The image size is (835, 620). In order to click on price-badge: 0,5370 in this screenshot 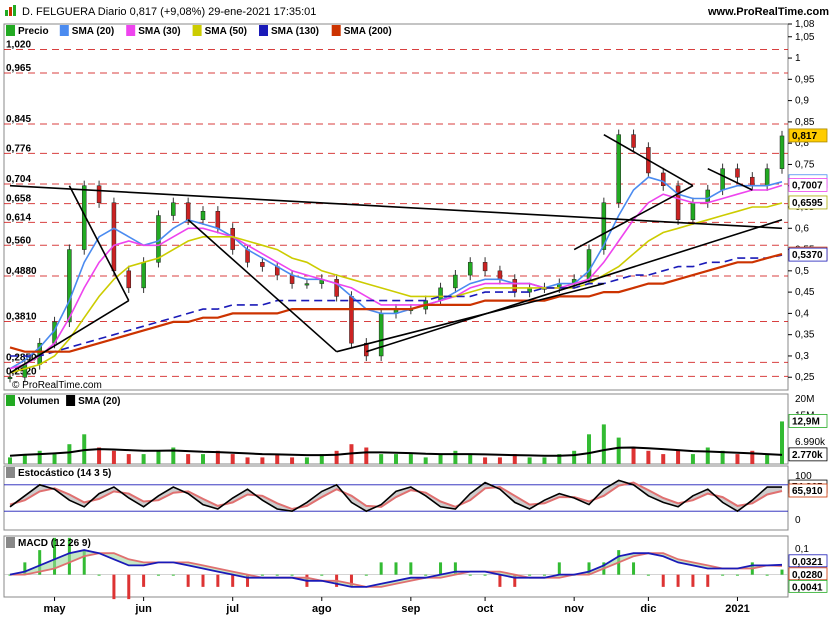, I will do `click(808, 254)`.